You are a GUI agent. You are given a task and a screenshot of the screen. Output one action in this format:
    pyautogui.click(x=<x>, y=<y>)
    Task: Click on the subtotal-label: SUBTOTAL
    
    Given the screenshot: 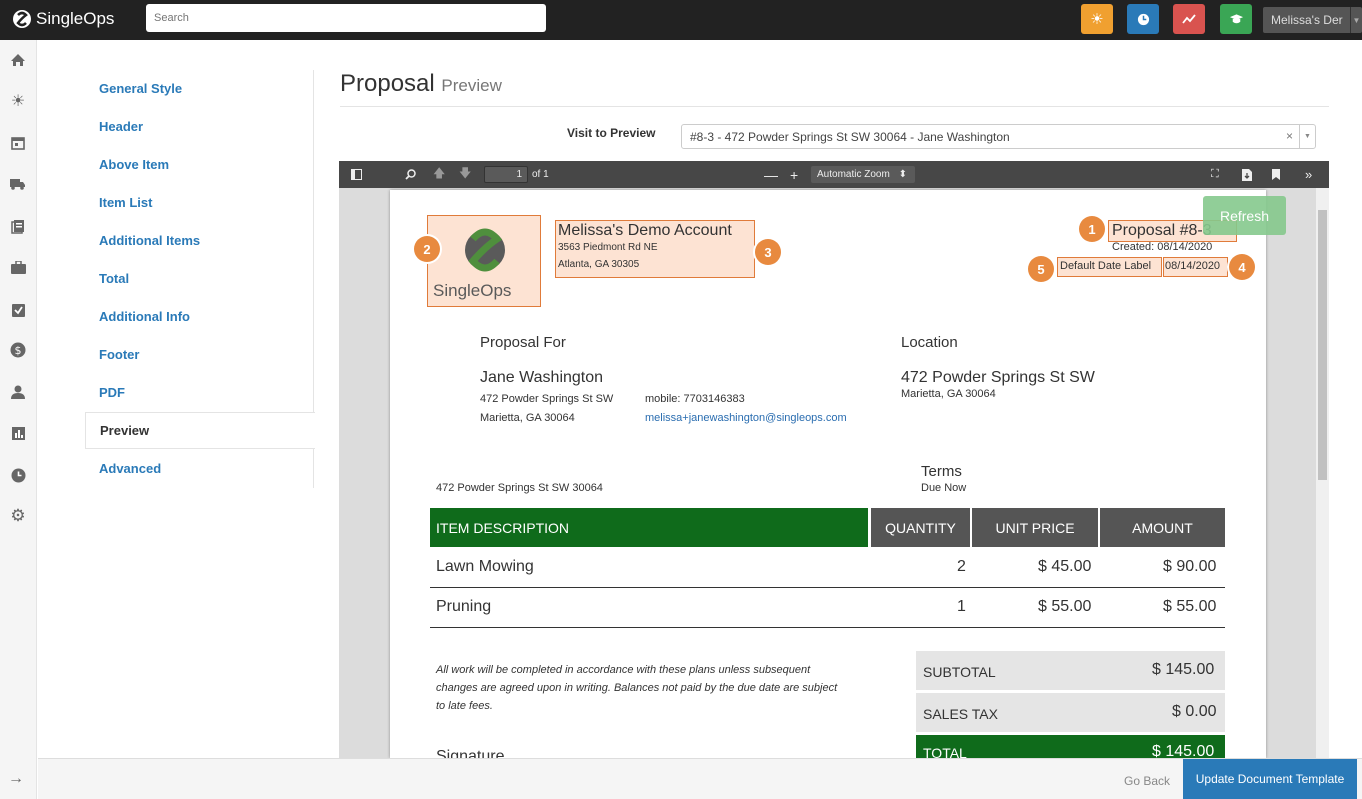 What is the action you would take?
    pyautogui.click(x=959, y=672)
    